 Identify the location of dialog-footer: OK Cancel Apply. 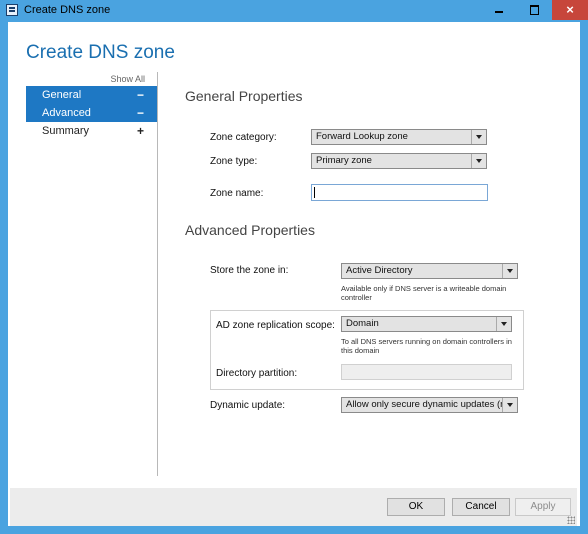
(293, 507).